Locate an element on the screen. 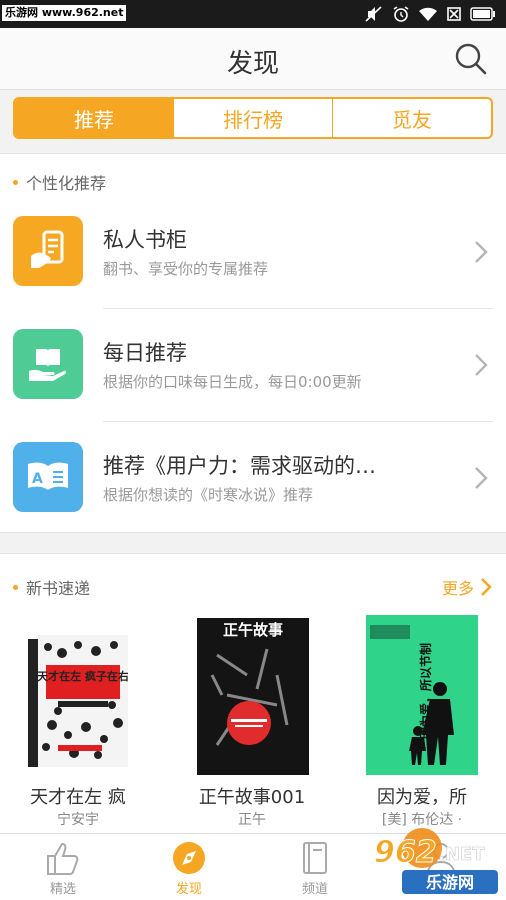 The width and height of the screenshot is (506, 900). thumbs-up-icon is located at coordinates (63, 858).